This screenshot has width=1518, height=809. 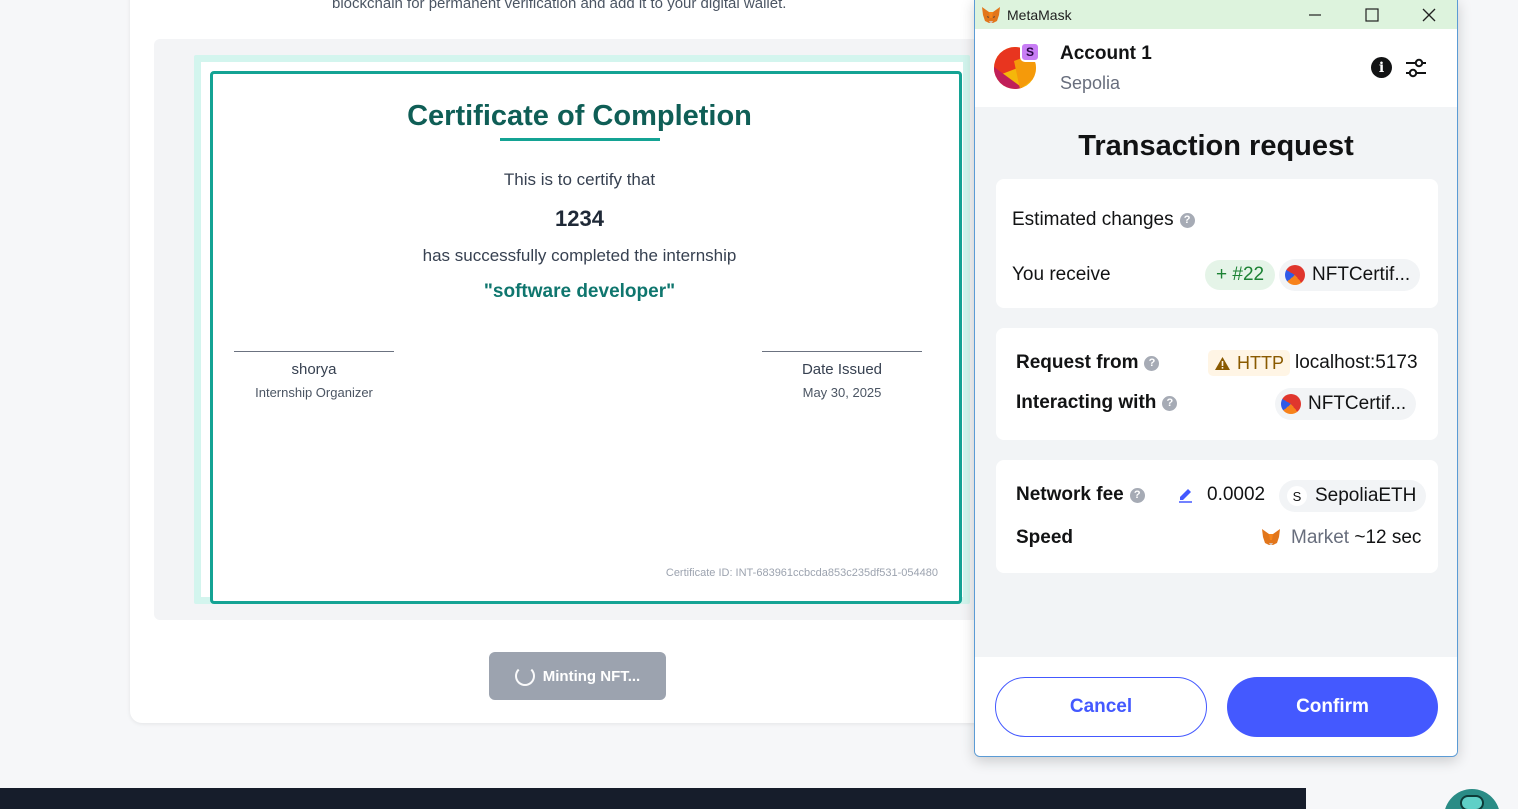 I want to click on fee-currency-pill: S SepoliaETH, so click(x=1353, y=496).